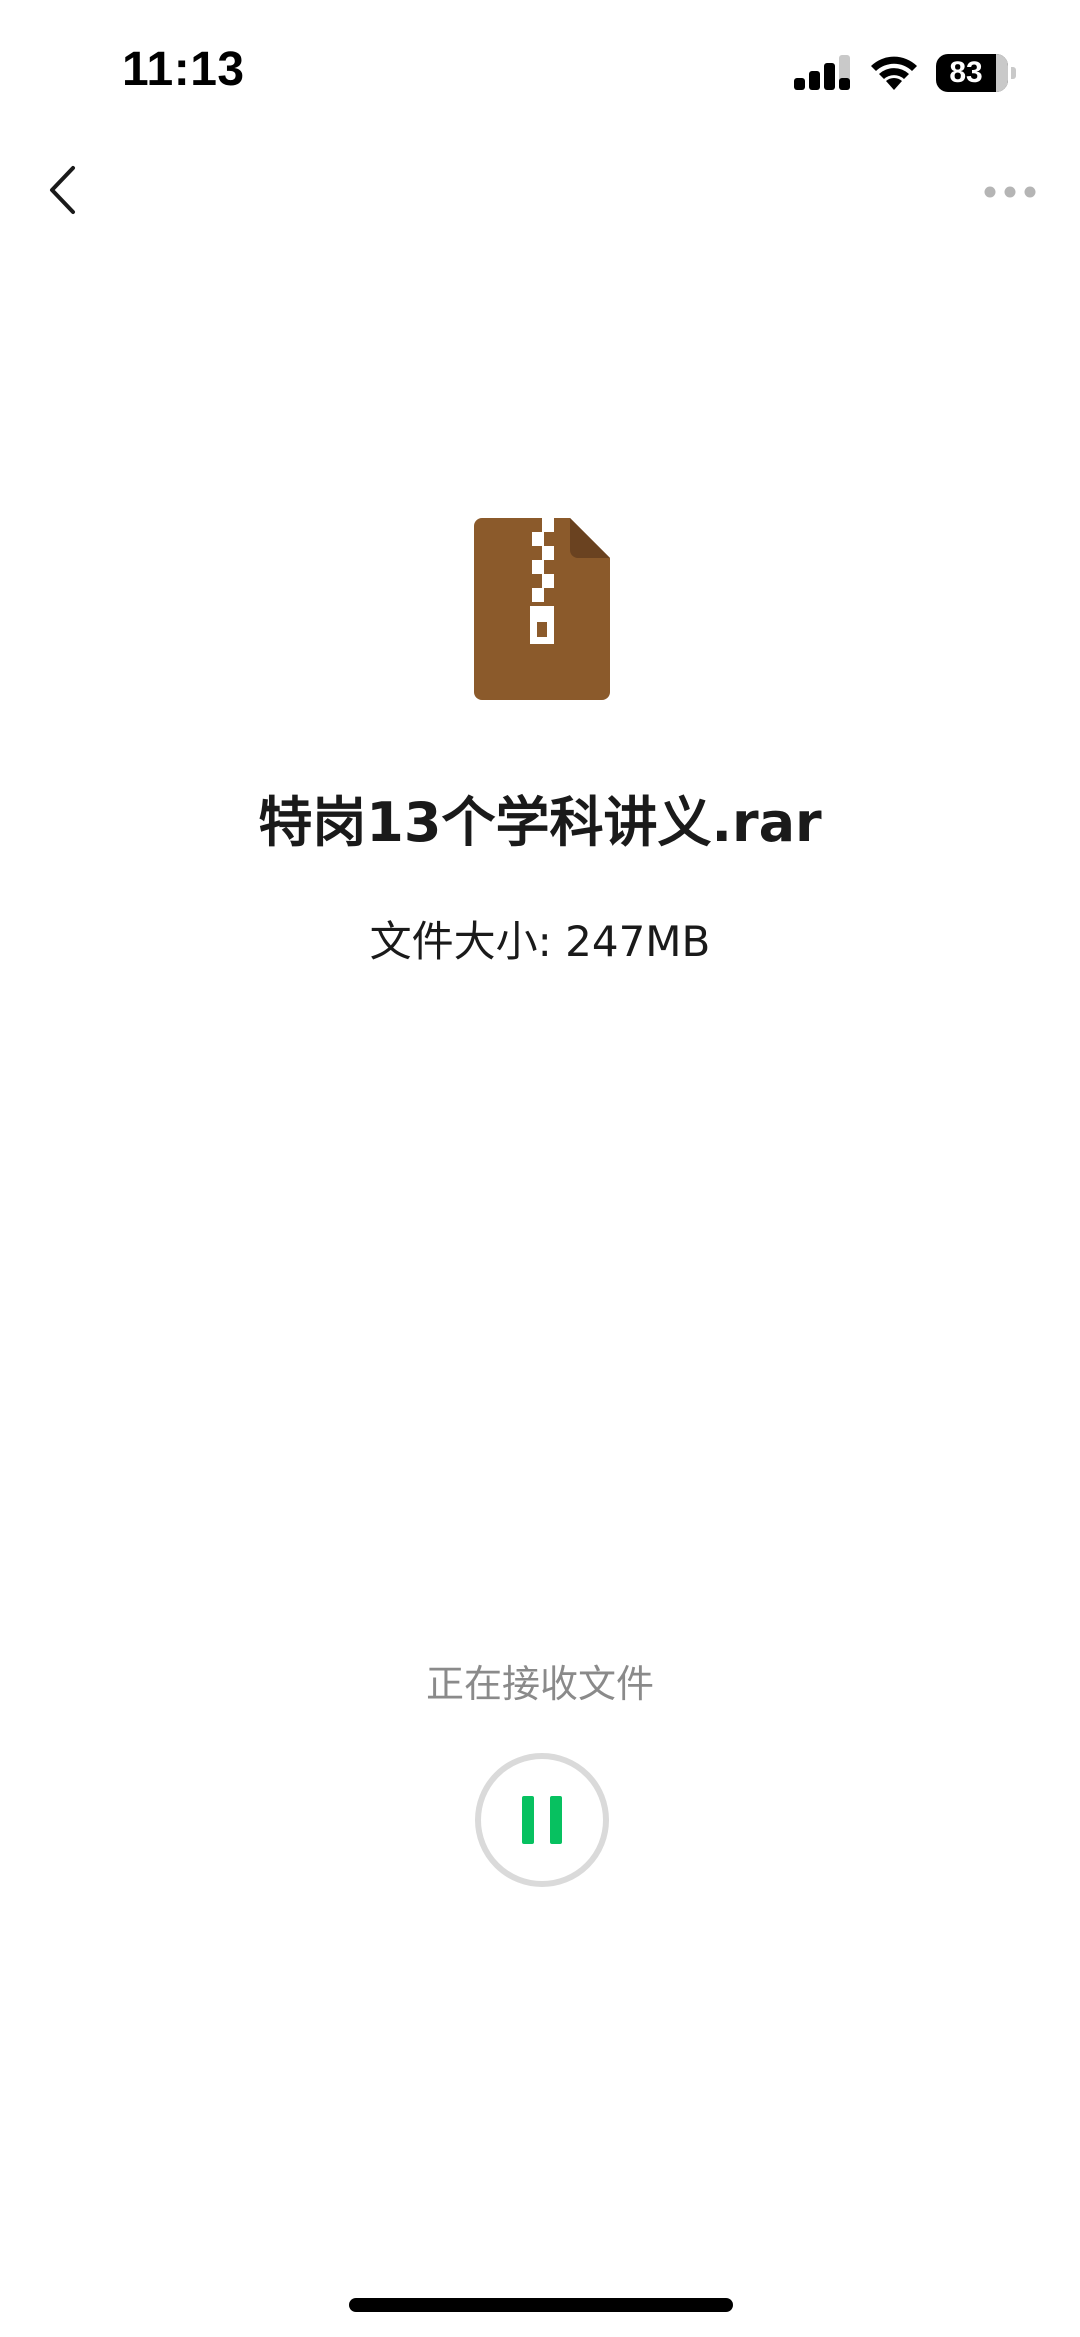 The height and width of the screenshot is (2337, 1080). Describe the element at coordinates (966, 72) in the screenshot. I see `battery-level: 83` at that location.